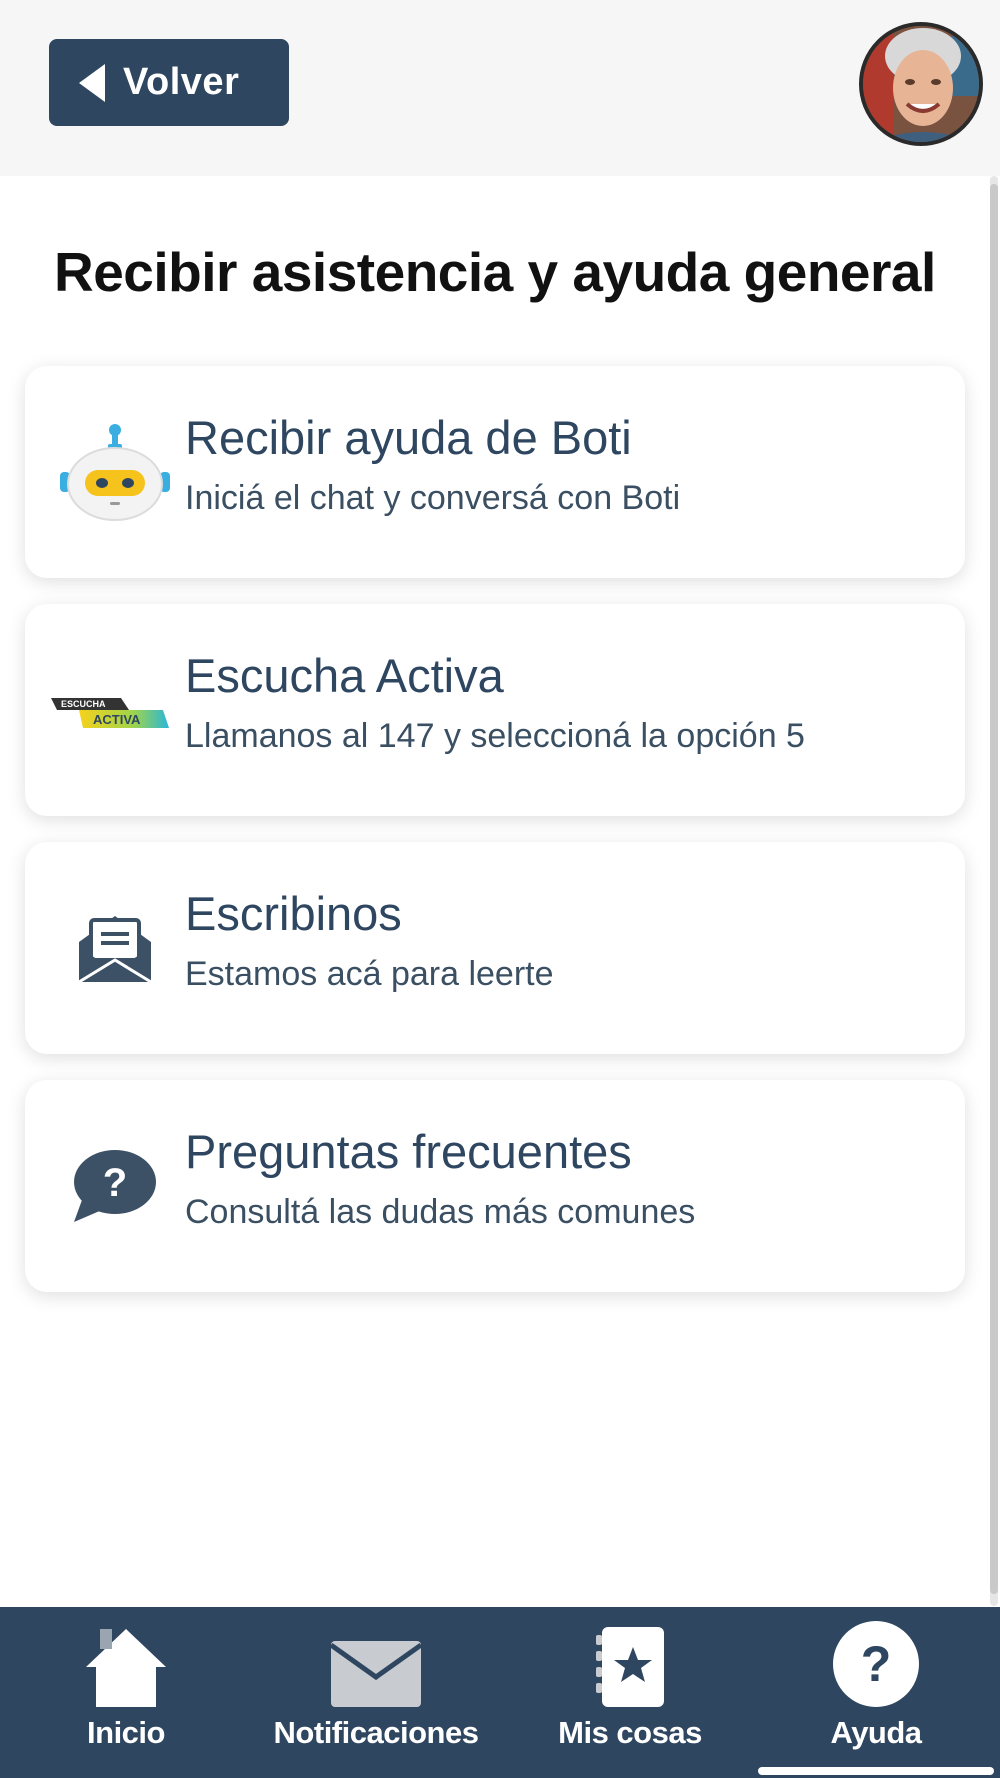 The height and width of the screenshot is (1778, 1000). What do you see at coordinates (500, 88) in the screenshot?
I see `top-header: Volver` at bounding box center [500, 88].